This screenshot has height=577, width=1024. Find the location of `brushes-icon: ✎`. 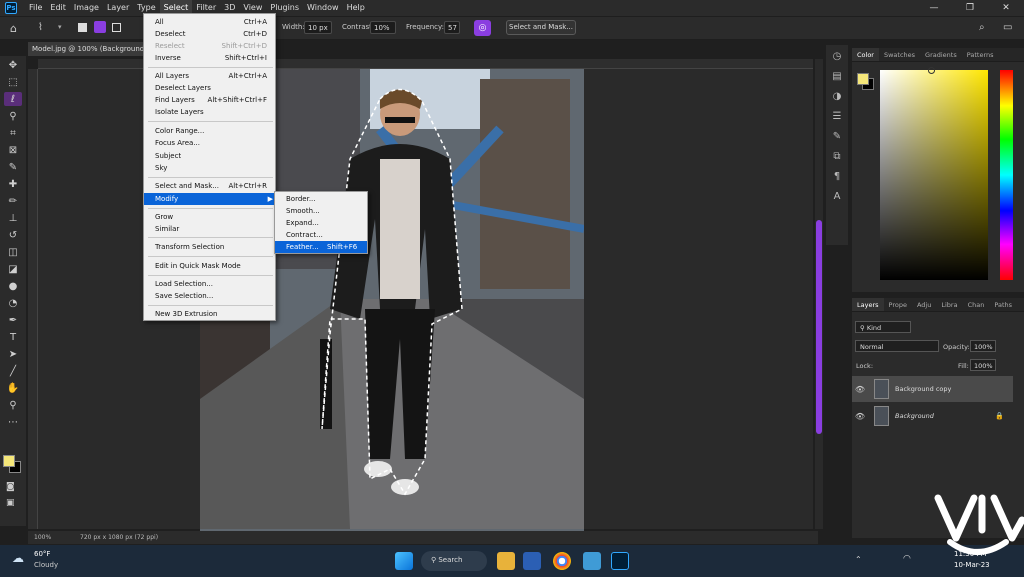

brushes-icon: ✎ is located at coordinates (837, 138).